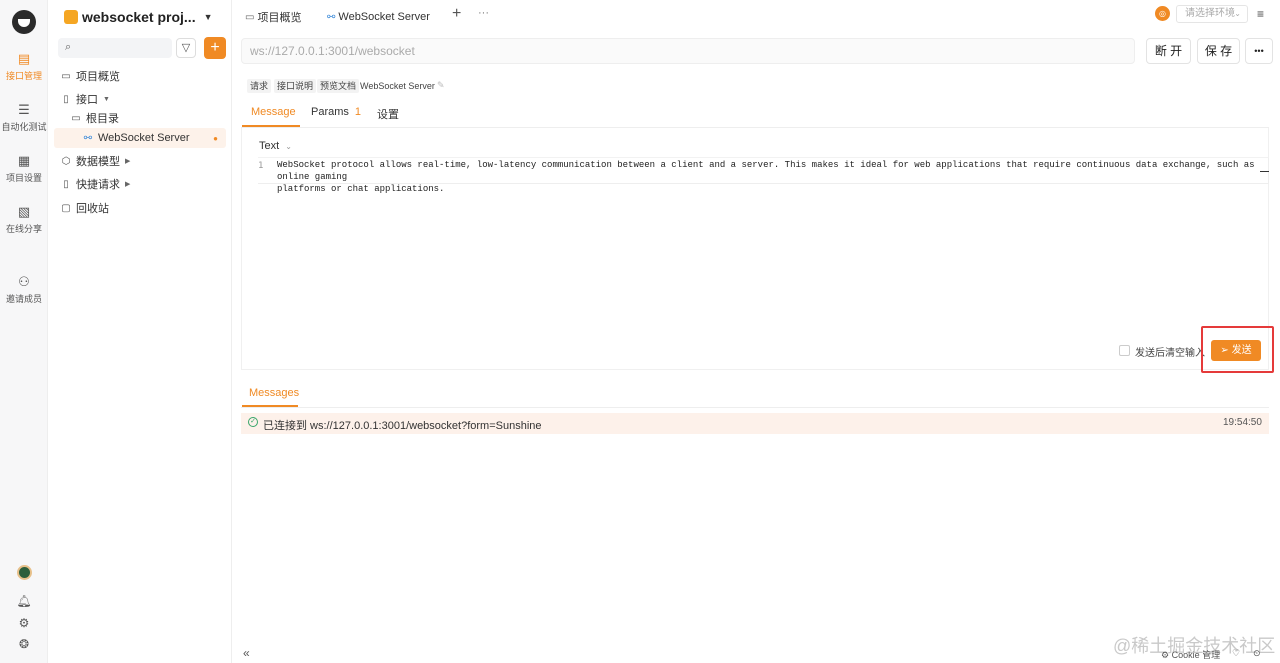 The image size is (1280, 663). What do you see at coordinates (1242, 422) in the screenshot?
I see `message-timestamp: 19:54:50` at bounding box center [1242, 422].